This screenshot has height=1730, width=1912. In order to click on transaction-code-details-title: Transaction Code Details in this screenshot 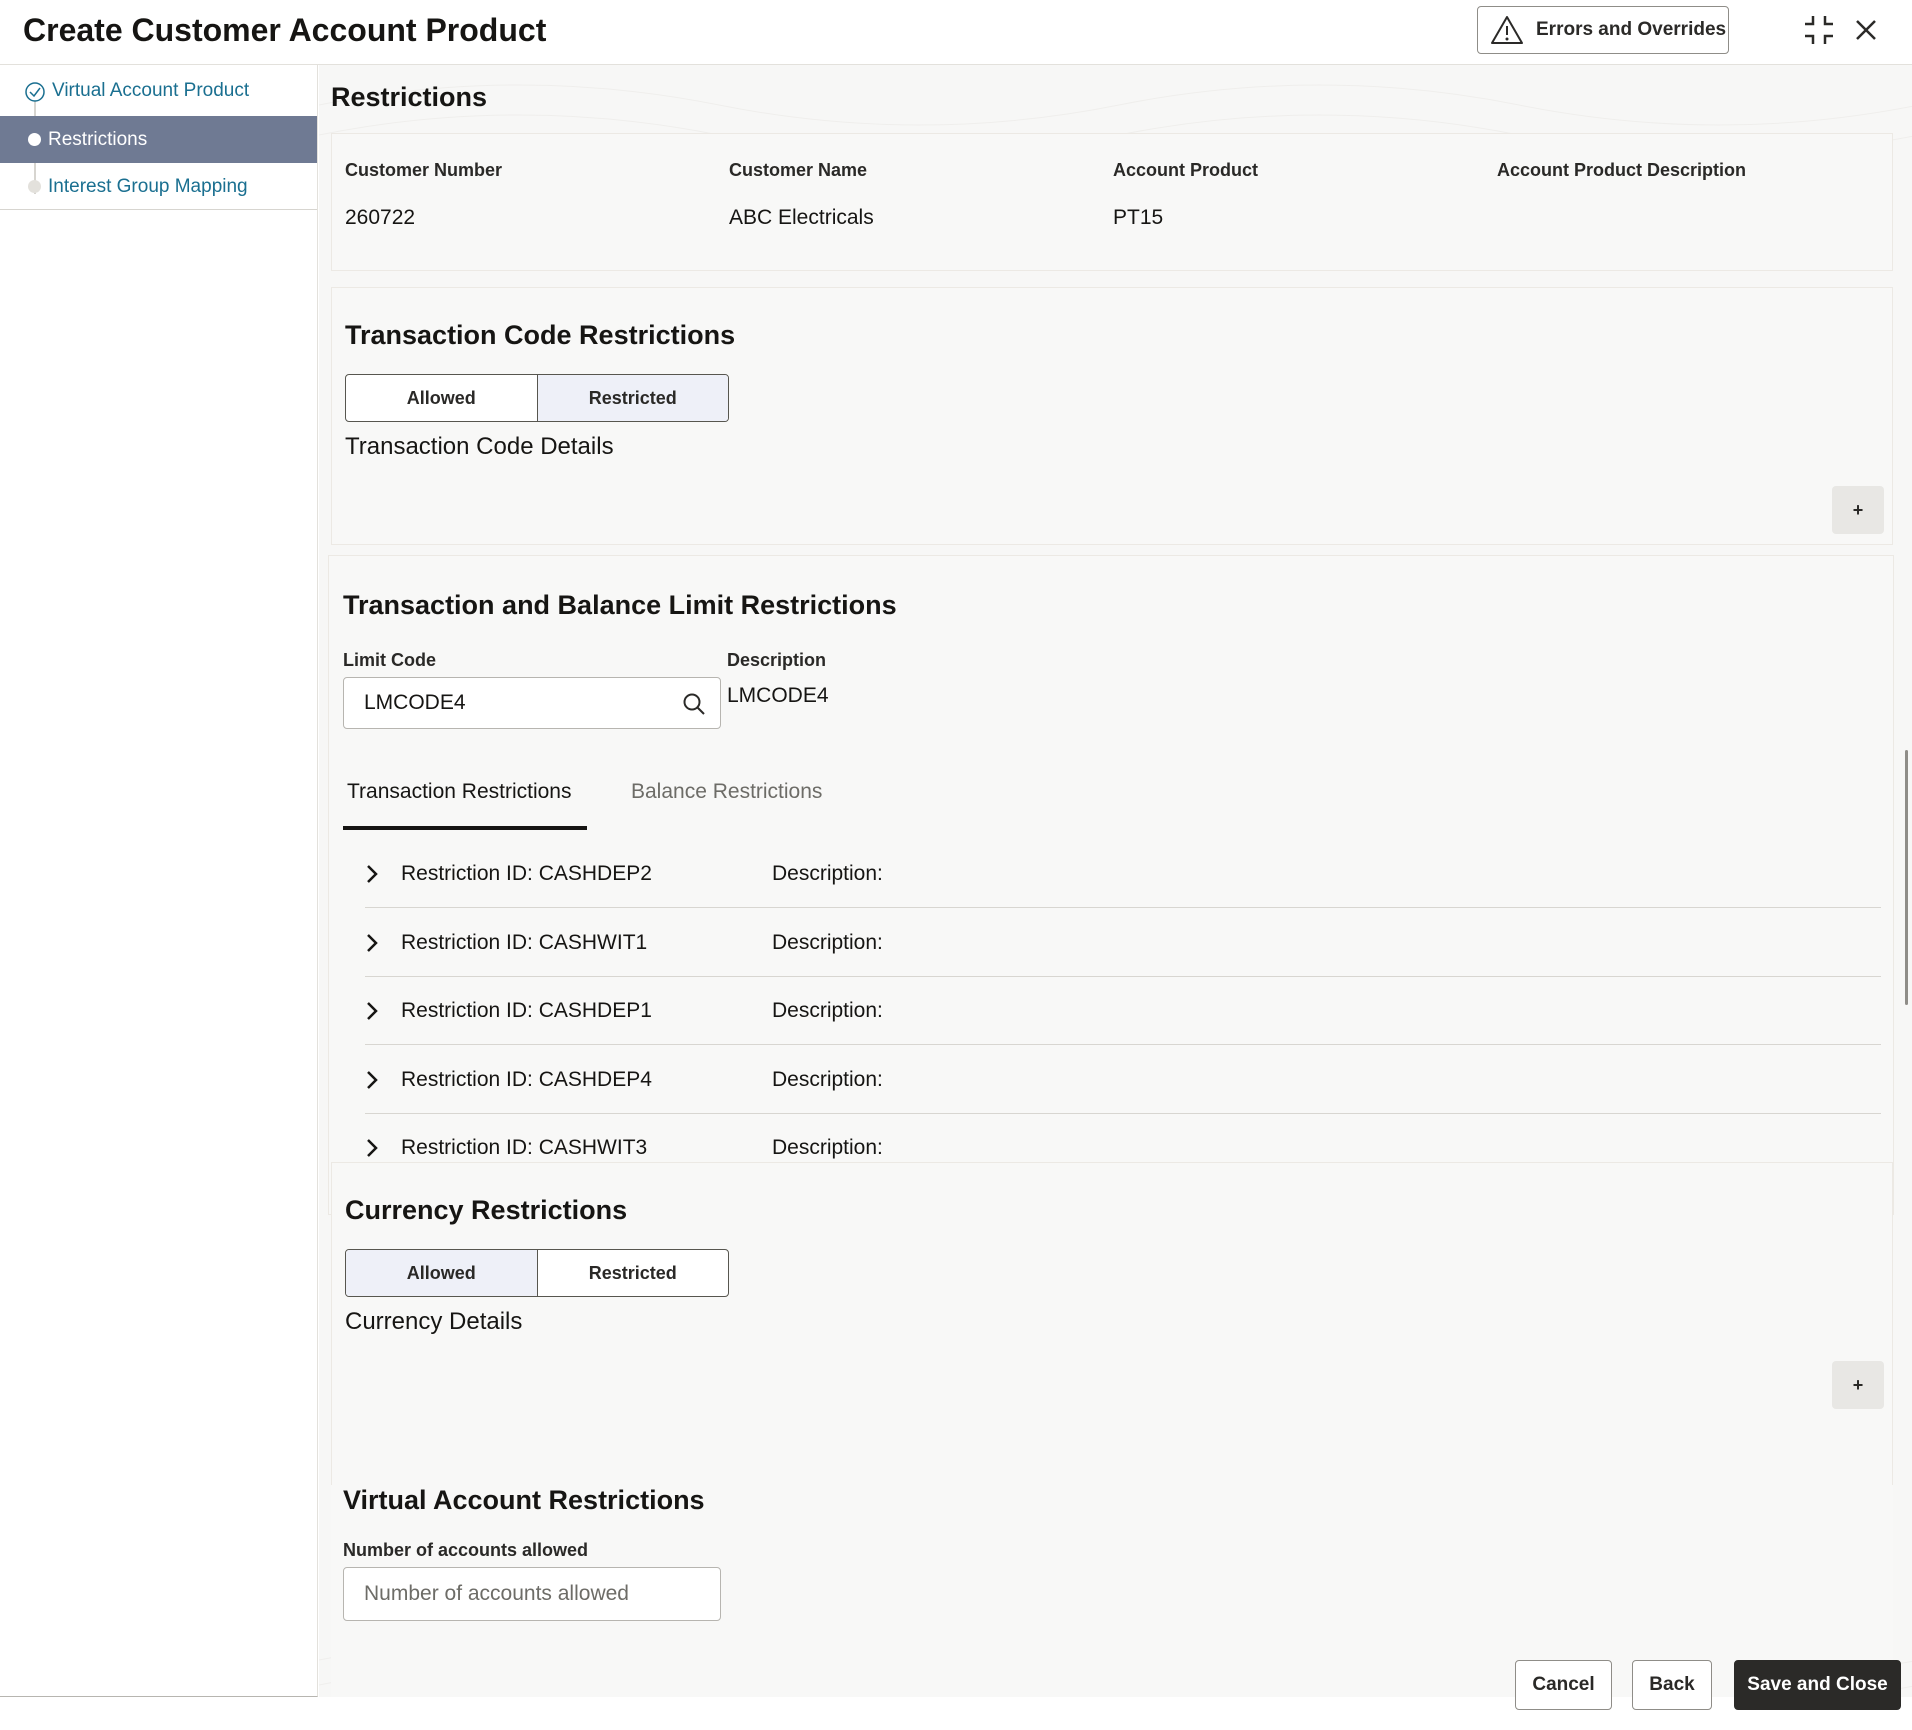, I will do `click(479, 446)`.